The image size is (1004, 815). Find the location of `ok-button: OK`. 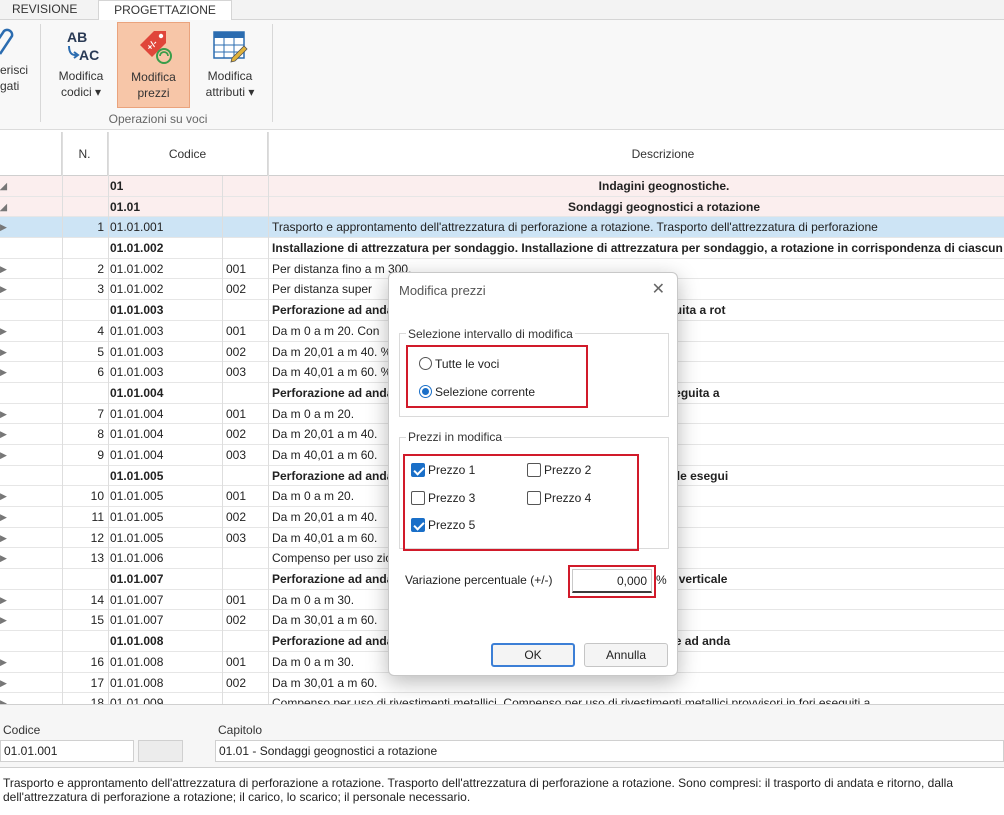

ok-button: OK is located at coordinates (533, 655).